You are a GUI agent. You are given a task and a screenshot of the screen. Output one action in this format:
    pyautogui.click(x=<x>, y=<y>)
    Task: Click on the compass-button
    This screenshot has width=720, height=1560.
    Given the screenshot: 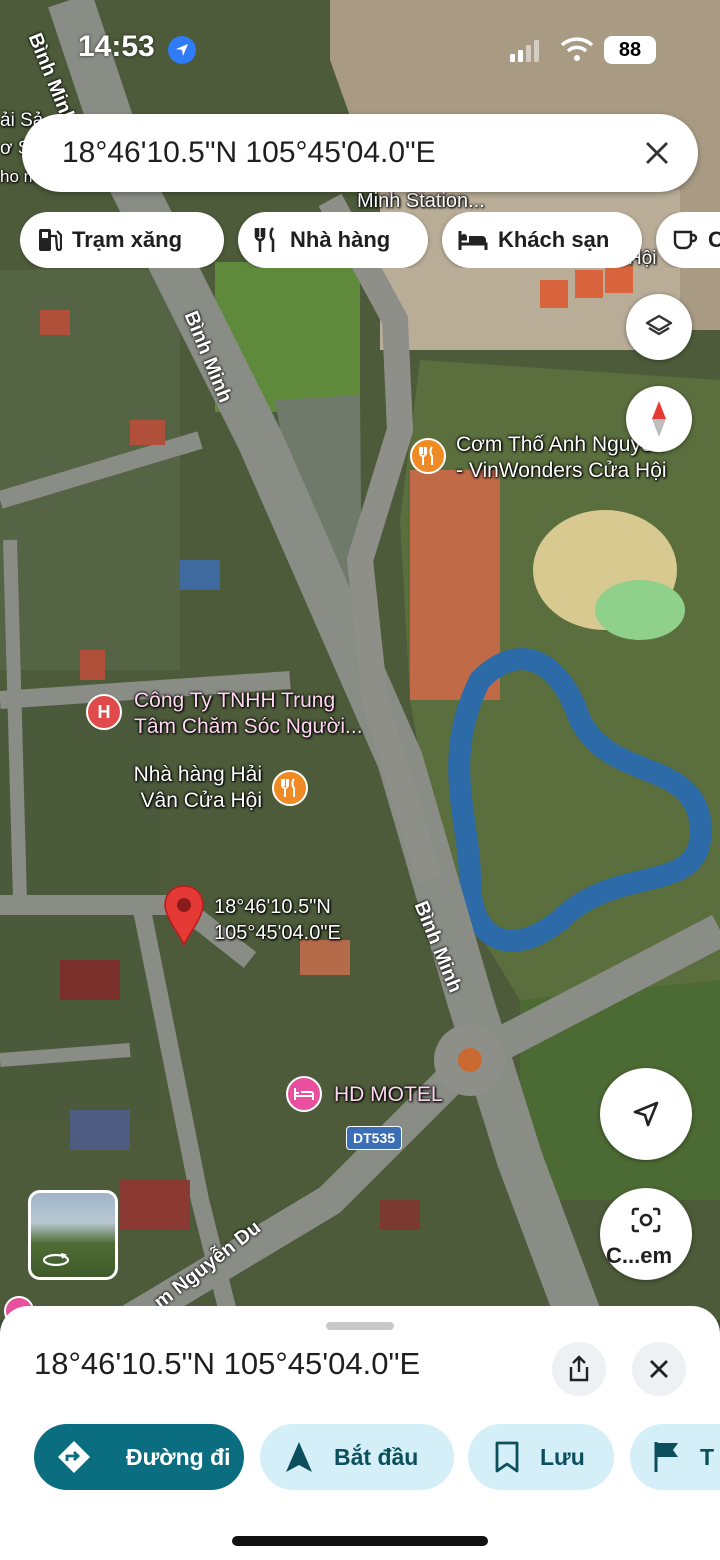 What is the action you would take?
    pyautogui.click(x=659, y=419)
    